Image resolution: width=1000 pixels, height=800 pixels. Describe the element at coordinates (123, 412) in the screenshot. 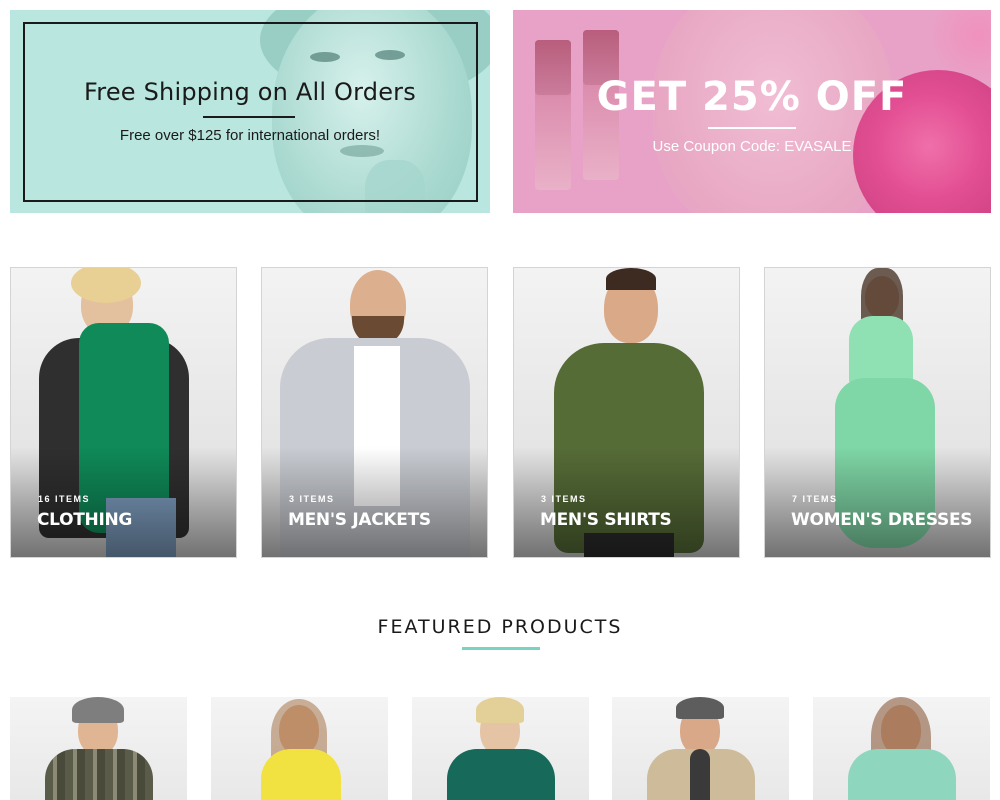

I see `category-card-clothing: 16 ITEMS CLOTHING` at that location.